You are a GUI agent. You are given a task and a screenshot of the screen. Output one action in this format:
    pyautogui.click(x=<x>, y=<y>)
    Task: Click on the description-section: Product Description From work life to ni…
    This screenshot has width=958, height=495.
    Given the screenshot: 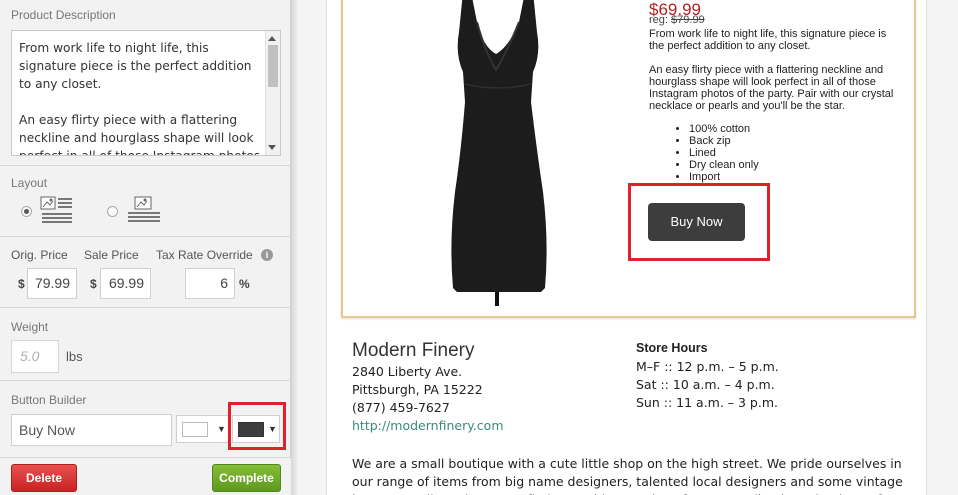 What is the action you would take?
    pyautogui.click(x=145, y=83)
    